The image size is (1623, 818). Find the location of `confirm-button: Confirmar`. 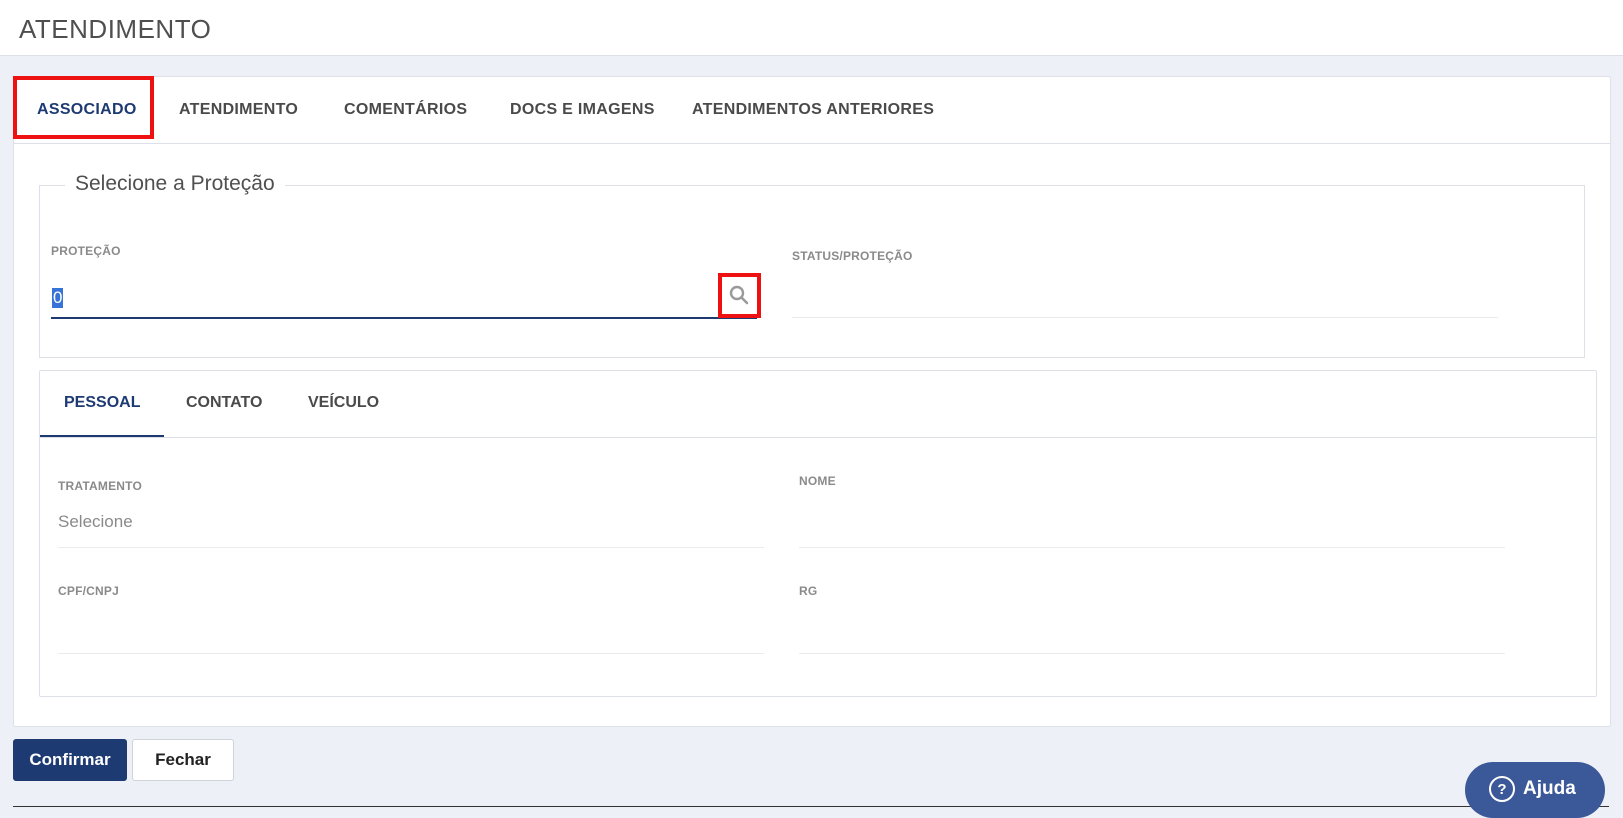

confirm-button: Confirmar is located at coordinates (70, 760).